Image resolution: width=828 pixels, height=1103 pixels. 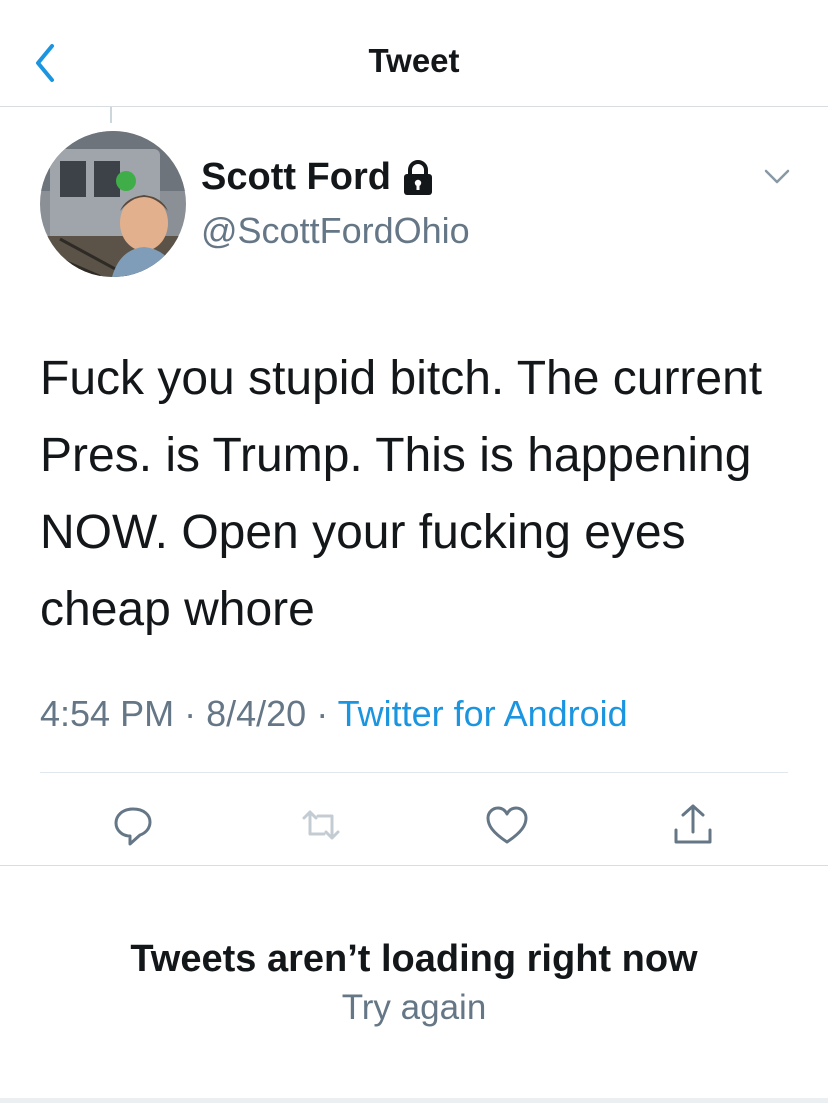 What do you see at coordinates (414, 60) in the screenshot?
I see `page-title: Tweet` at bounding box center [414, 60].